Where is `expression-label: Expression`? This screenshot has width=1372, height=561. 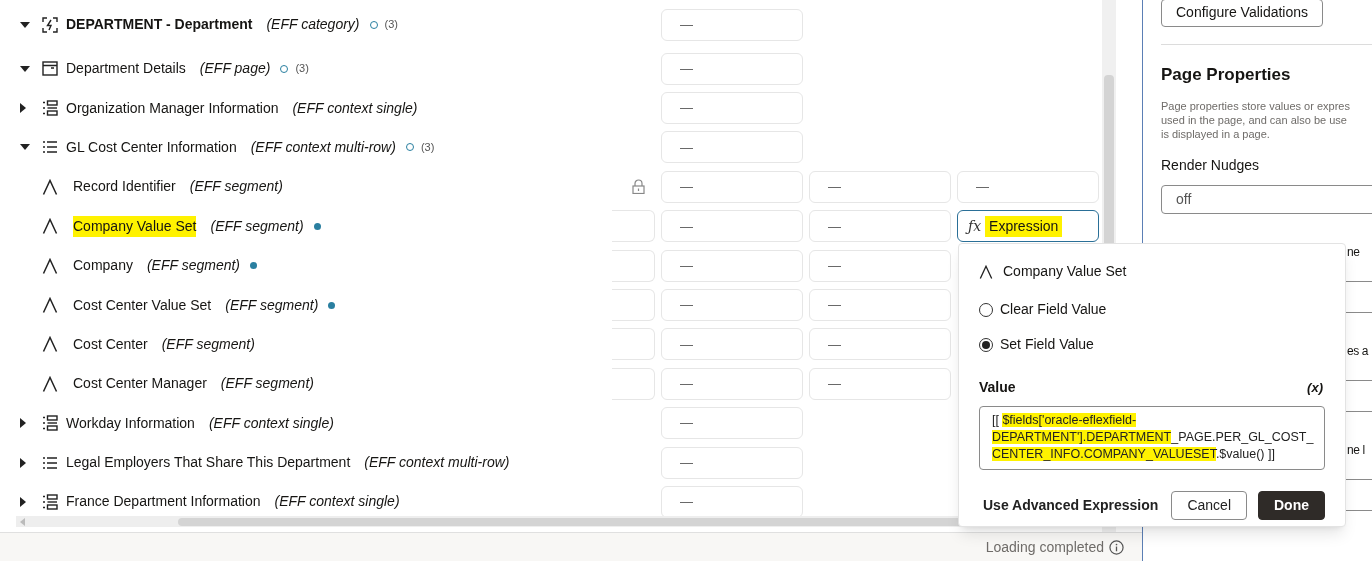
expression-label: Expression is located at coordinates (1024, 226).